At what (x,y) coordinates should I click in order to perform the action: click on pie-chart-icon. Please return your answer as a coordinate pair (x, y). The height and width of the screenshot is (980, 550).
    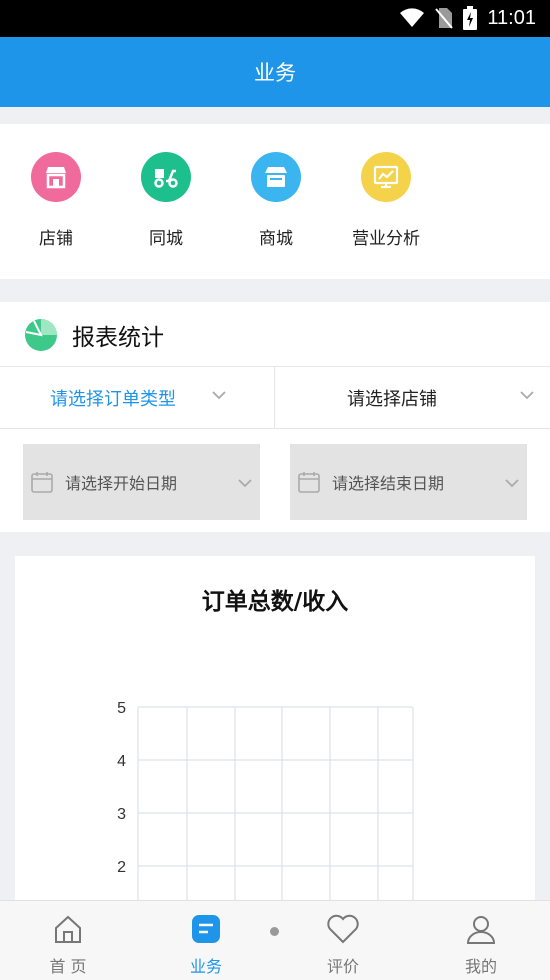
    Looking at the image, I should click on (41, 335).